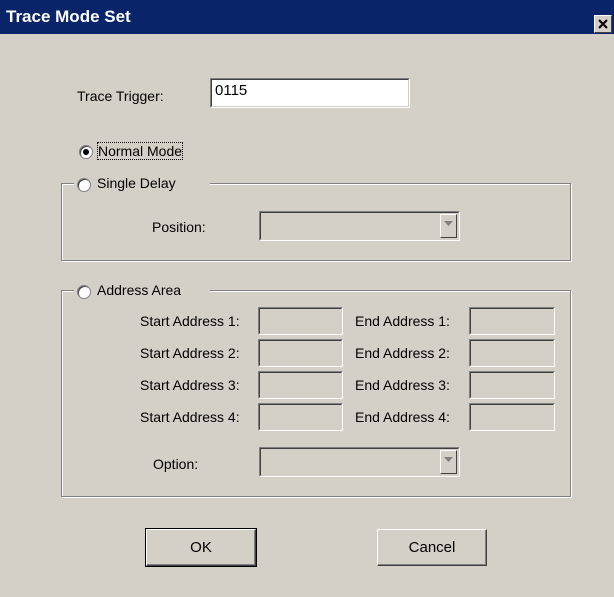 The height and width of the screenshot is (597, 614). Describe the element at coordinates (300, 353) in the screenshot. I see `start-address-2-field` at that location.